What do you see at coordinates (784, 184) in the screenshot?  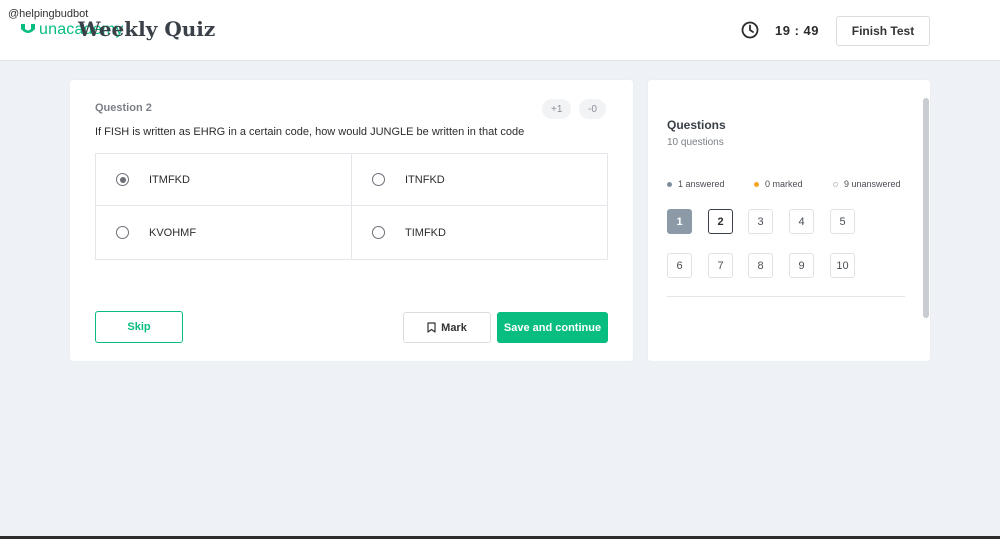 I see `legend-marked-label: 0 marked` at bounding box center [784, 184].